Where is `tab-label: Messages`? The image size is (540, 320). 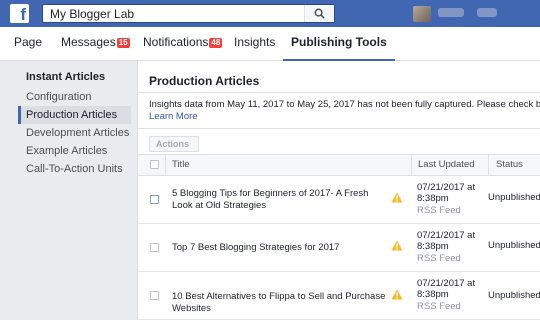
tab-label: Messages is located at coordinates (88, 42).